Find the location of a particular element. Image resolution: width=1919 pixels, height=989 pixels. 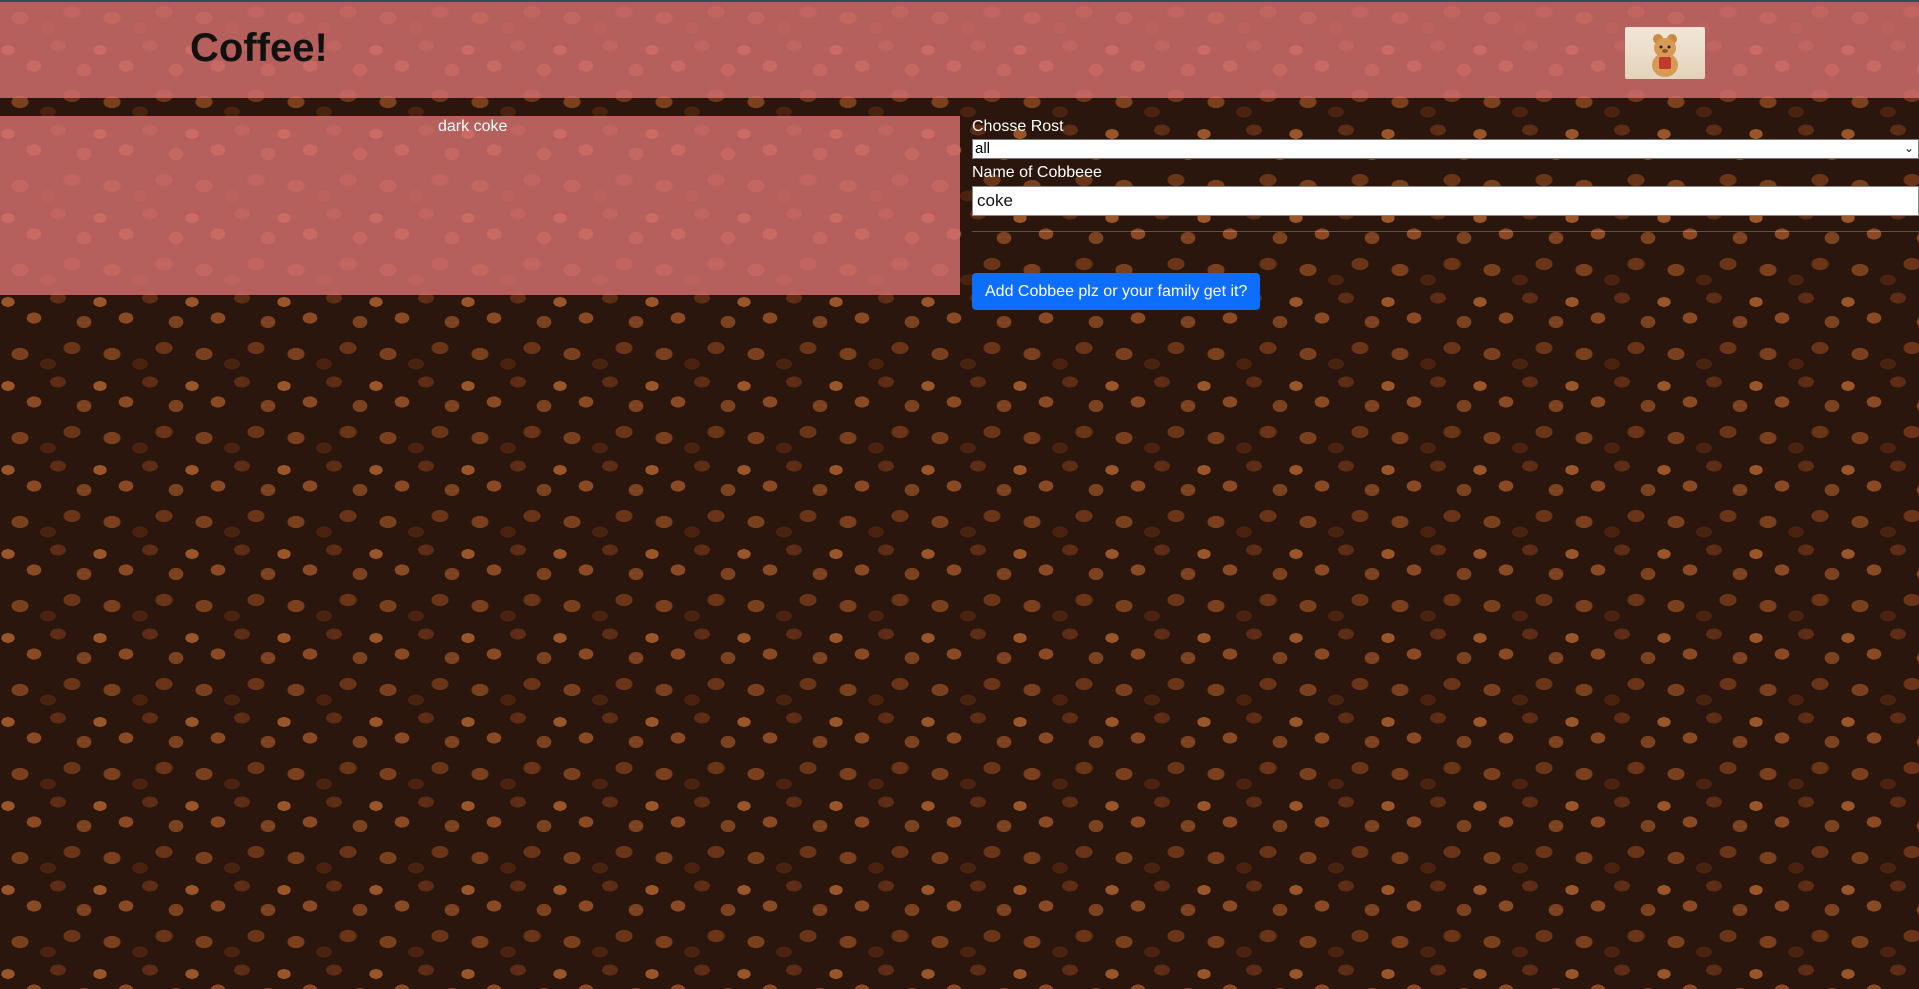

roast-select: all ⌄ is located at coordinates (1445, 149).